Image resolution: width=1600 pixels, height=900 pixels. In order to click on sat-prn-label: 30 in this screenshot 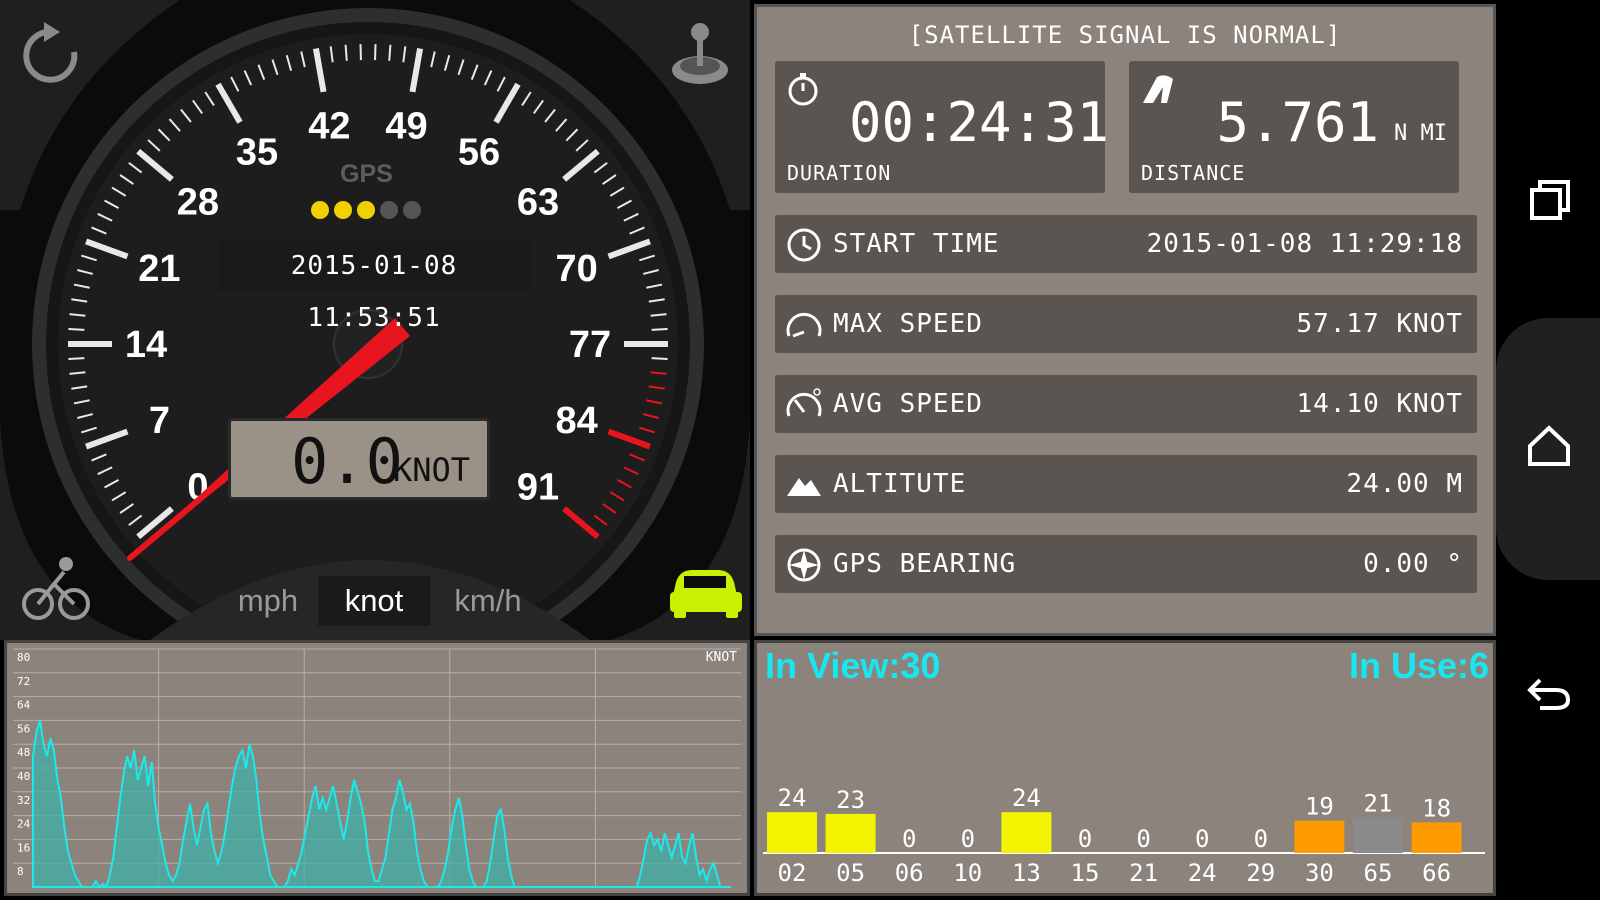, I will do `click(1319, 873)`.